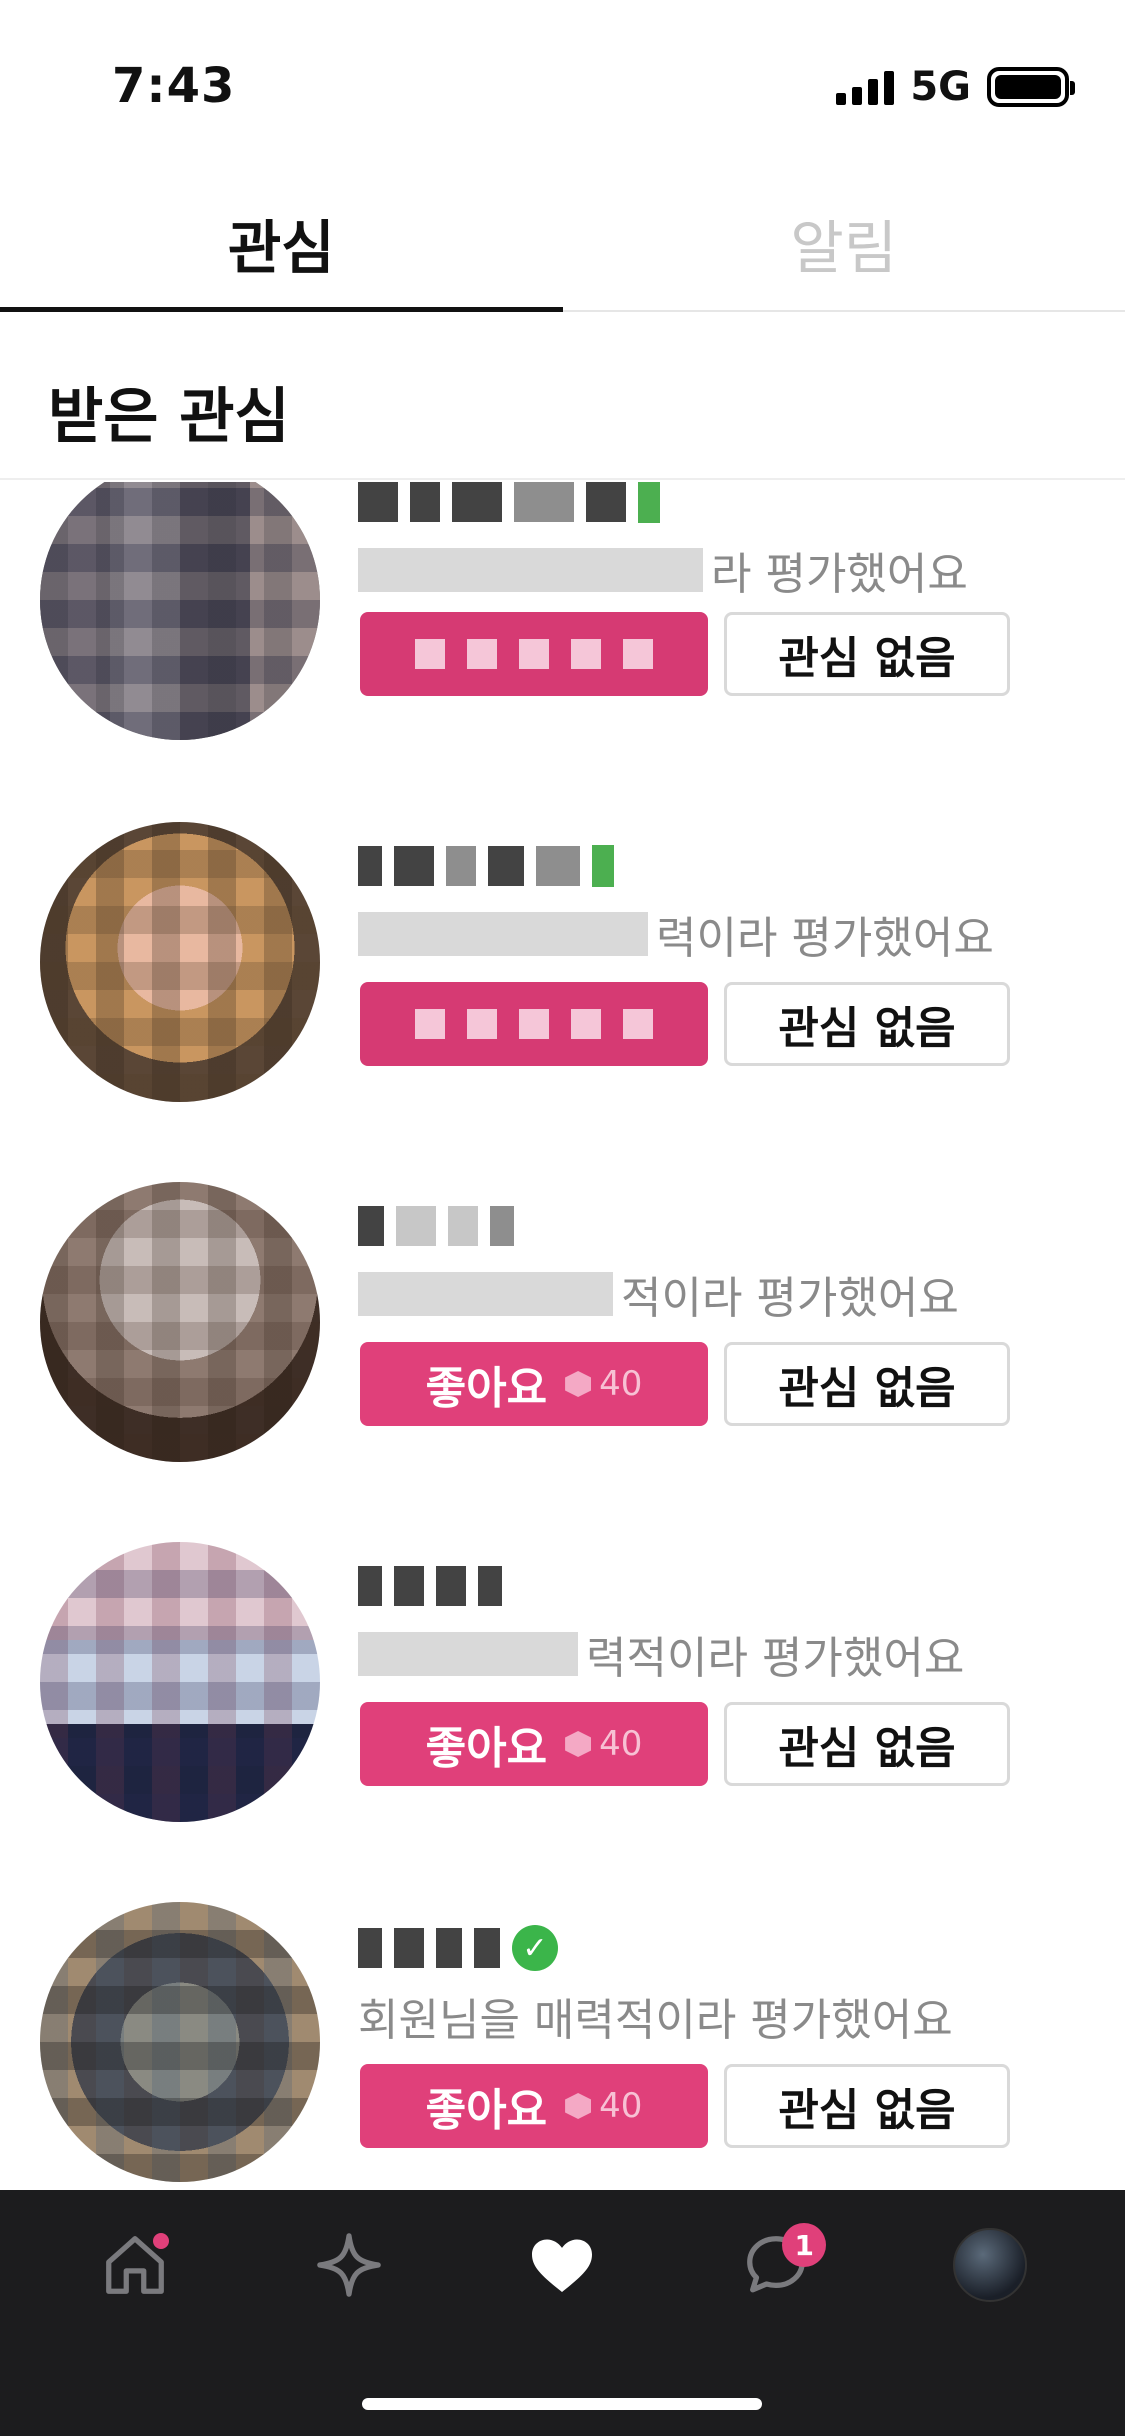  I want to click on list-item: 력이라 평가했어요 관심 없음, so click(562, 1002).